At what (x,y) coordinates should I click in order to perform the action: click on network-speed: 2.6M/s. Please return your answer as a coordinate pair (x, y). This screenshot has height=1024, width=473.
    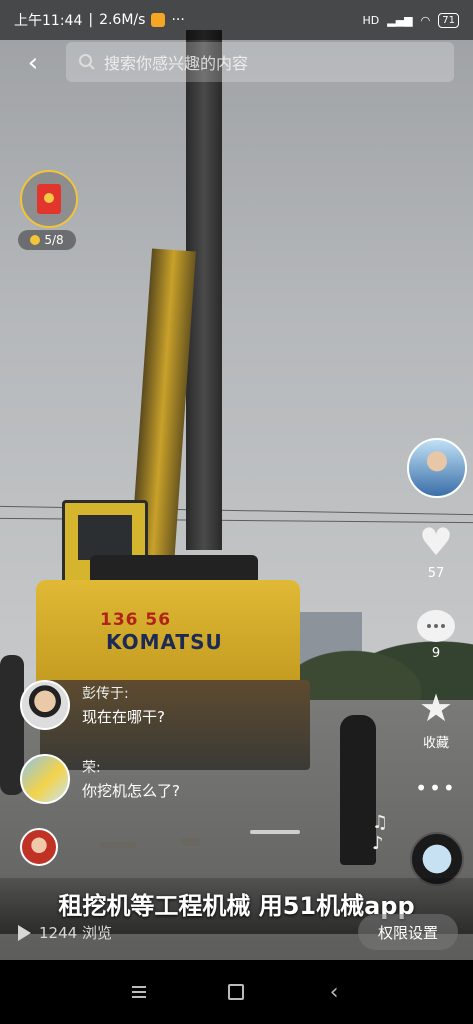
    Looking at the image, I should click on (122, 20).